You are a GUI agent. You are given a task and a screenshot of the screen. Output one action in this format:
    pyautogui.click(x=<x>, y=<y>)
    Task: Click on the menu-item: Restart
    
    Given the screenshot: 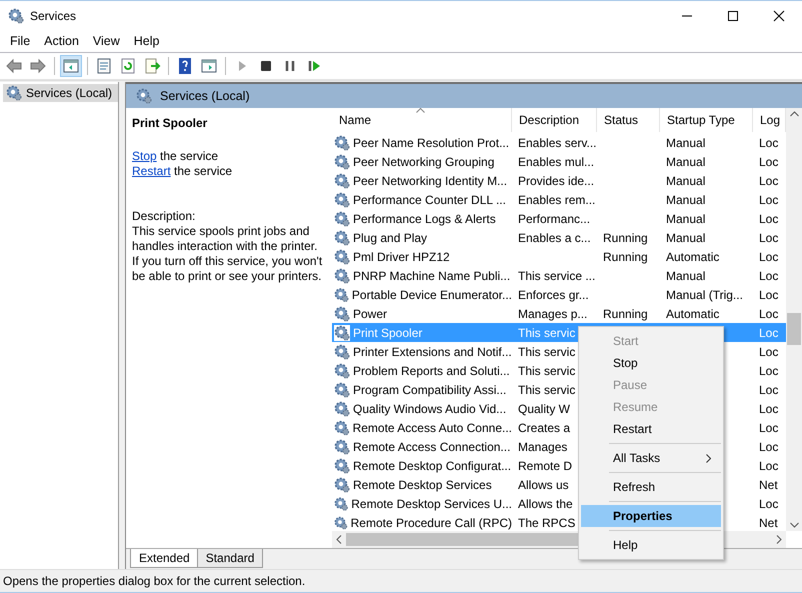 What is the action you would take?
    pyautogui.click(x=651, y=429)
    